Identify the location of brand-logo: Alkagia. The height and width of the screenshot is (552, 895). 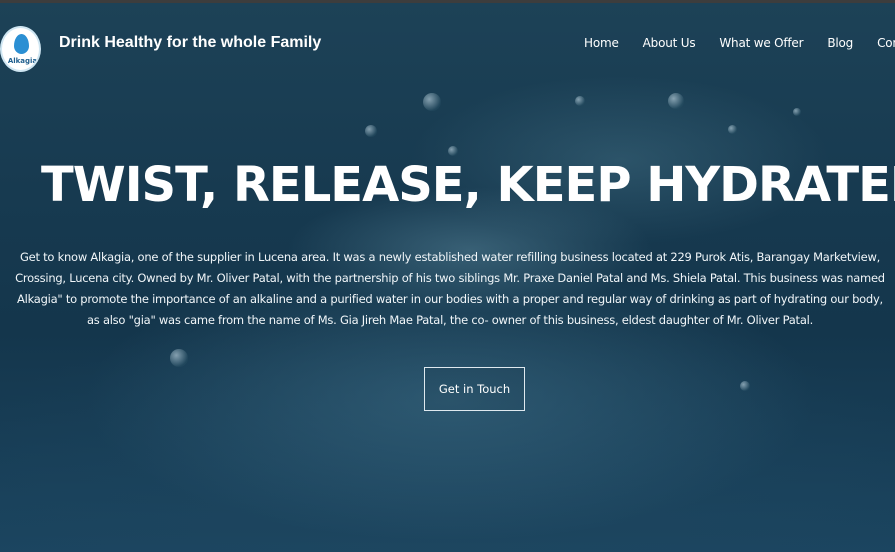
(20, 49).